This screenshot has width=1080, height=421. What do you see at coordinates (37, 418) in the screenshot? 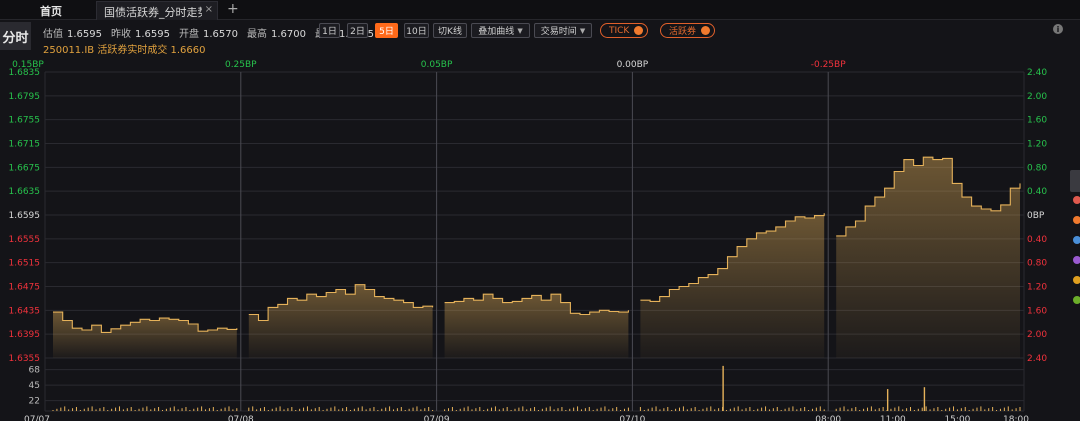
I see `x-tick-label: 07/07` at bounding box center [37, 418].